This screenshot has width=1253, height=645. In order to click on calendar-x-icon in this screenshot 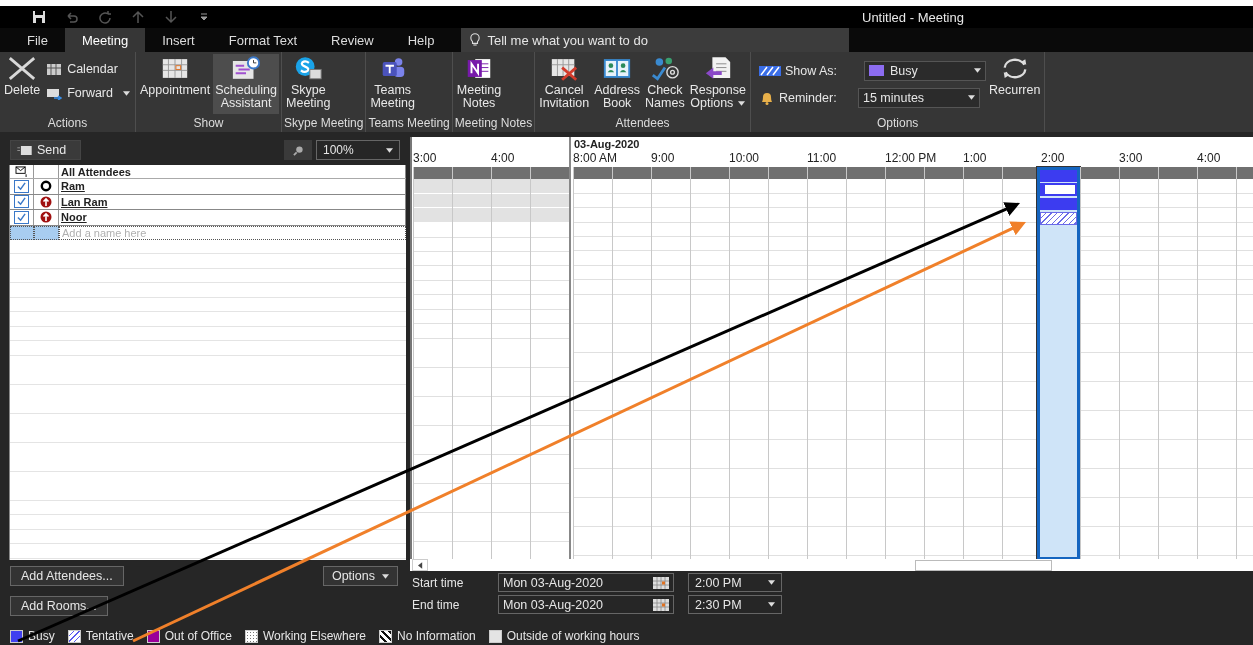, I will do `click(564, 68)`.